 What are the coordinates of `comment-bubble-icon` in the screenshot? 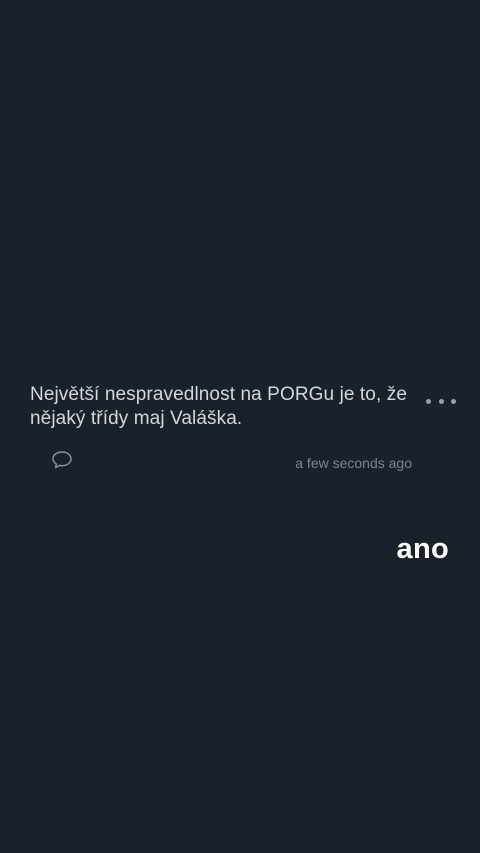 It's located at (62, 460).